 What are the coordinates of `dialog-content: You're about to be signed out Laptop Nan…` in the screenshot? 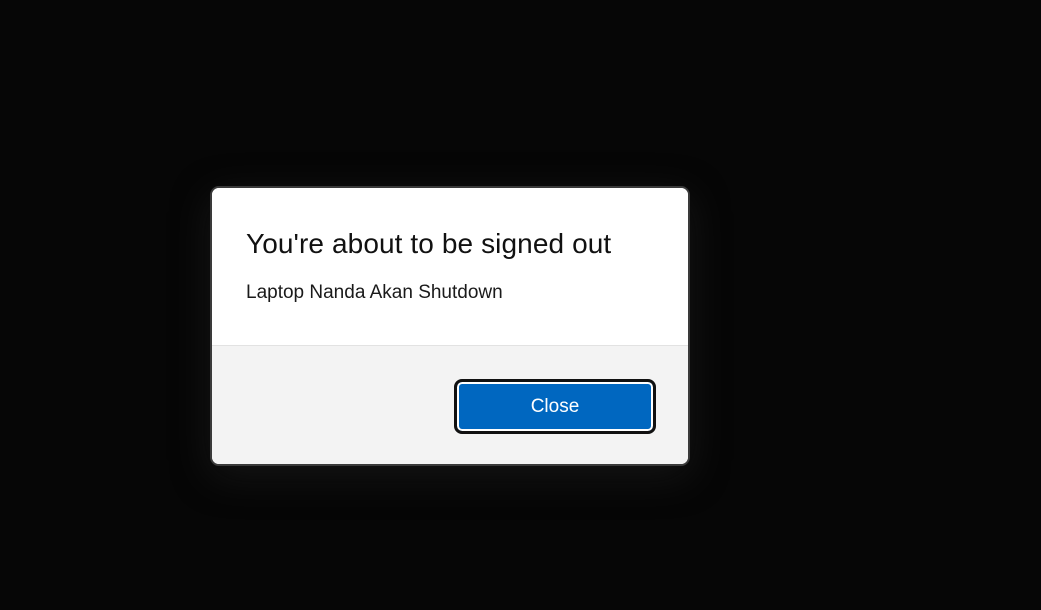 It's located at (450, 267).